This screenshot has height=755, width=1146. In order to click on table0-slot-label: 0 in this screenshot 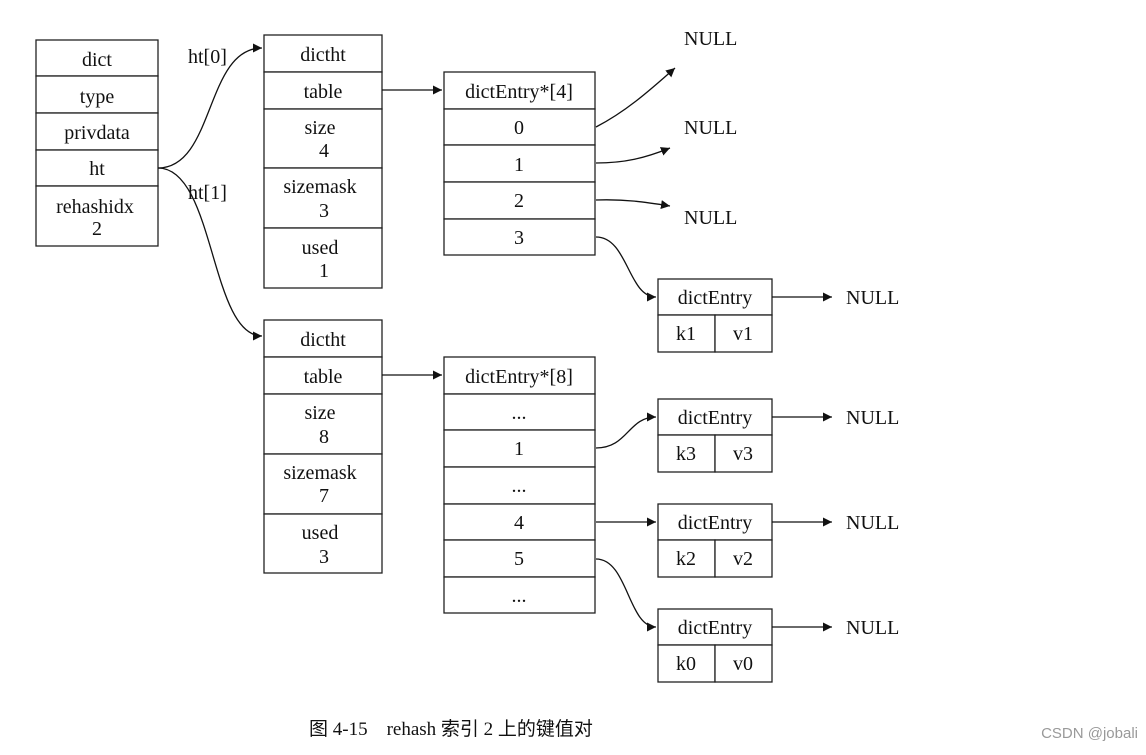, I will do `click(519, 128)`.